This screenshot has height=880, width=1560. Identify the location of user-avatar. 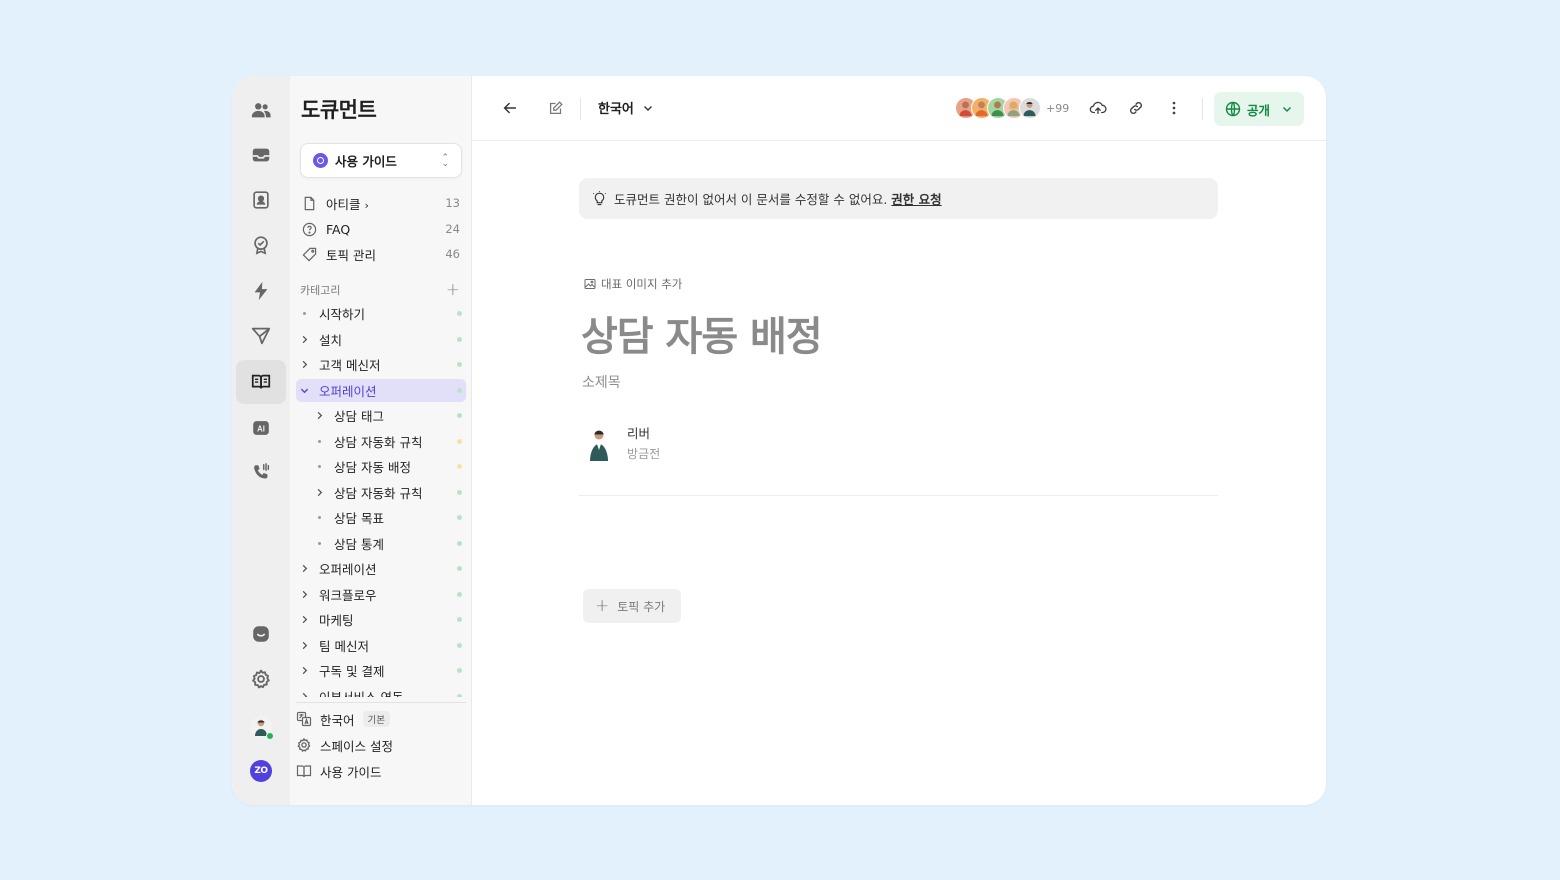
(262, 728).